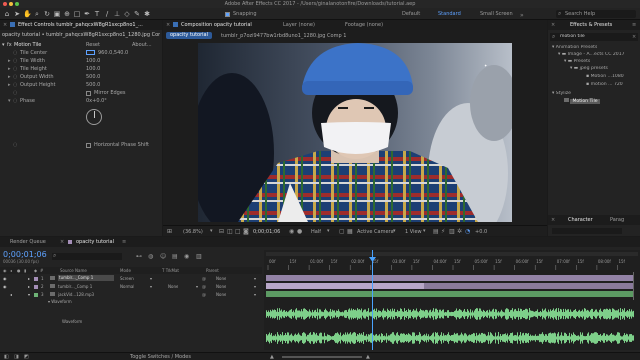 The width and height of the screenshot is (640, 360). What do you see at coordinates (582, 101) in the screenshot?
I see `tree-item-motion-tile: Motion Tile` at bounding box center [582, 101].